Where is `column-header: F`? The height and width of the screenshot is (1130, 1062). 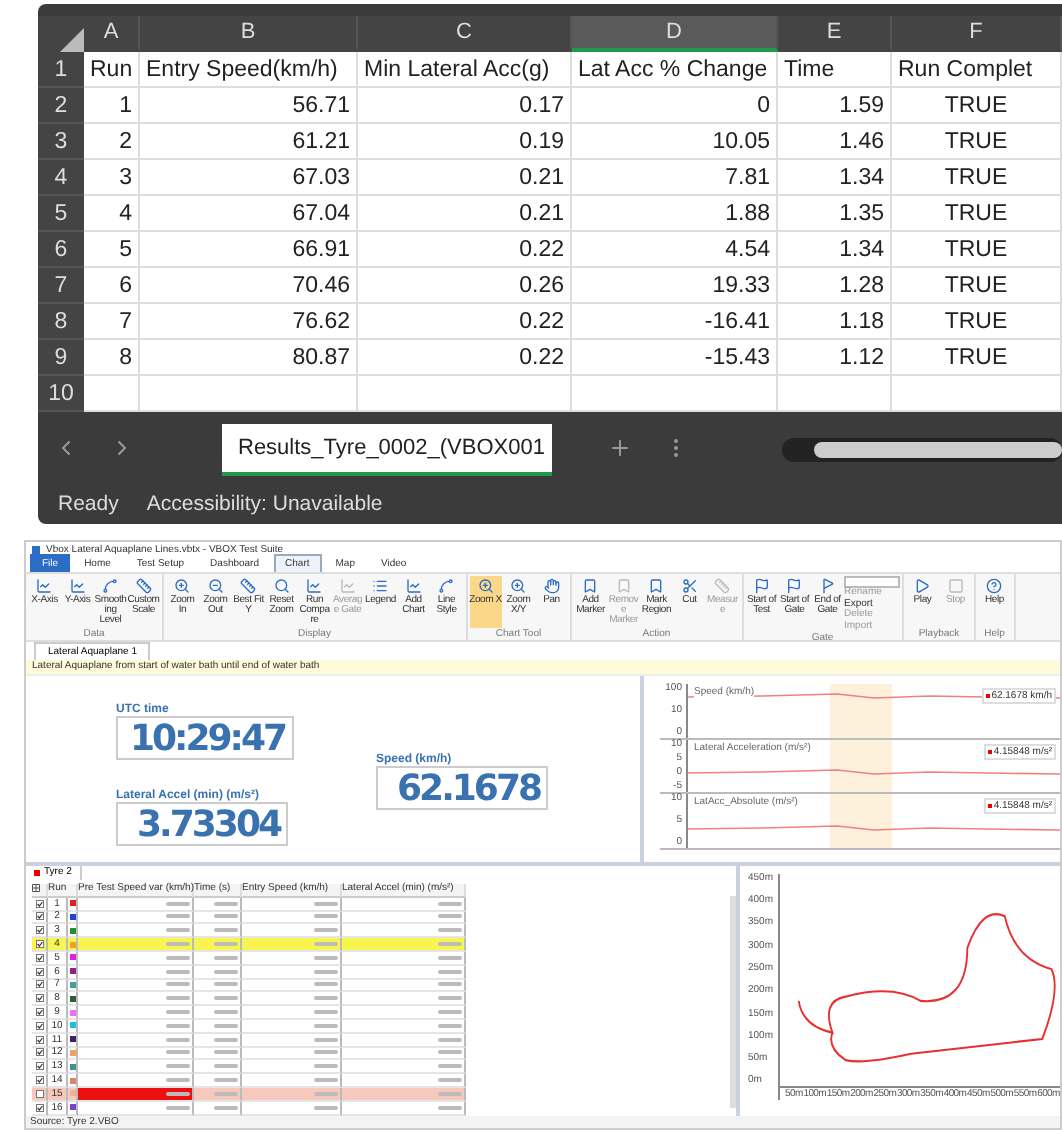 column-header: F is located at coordinates (977, 34).